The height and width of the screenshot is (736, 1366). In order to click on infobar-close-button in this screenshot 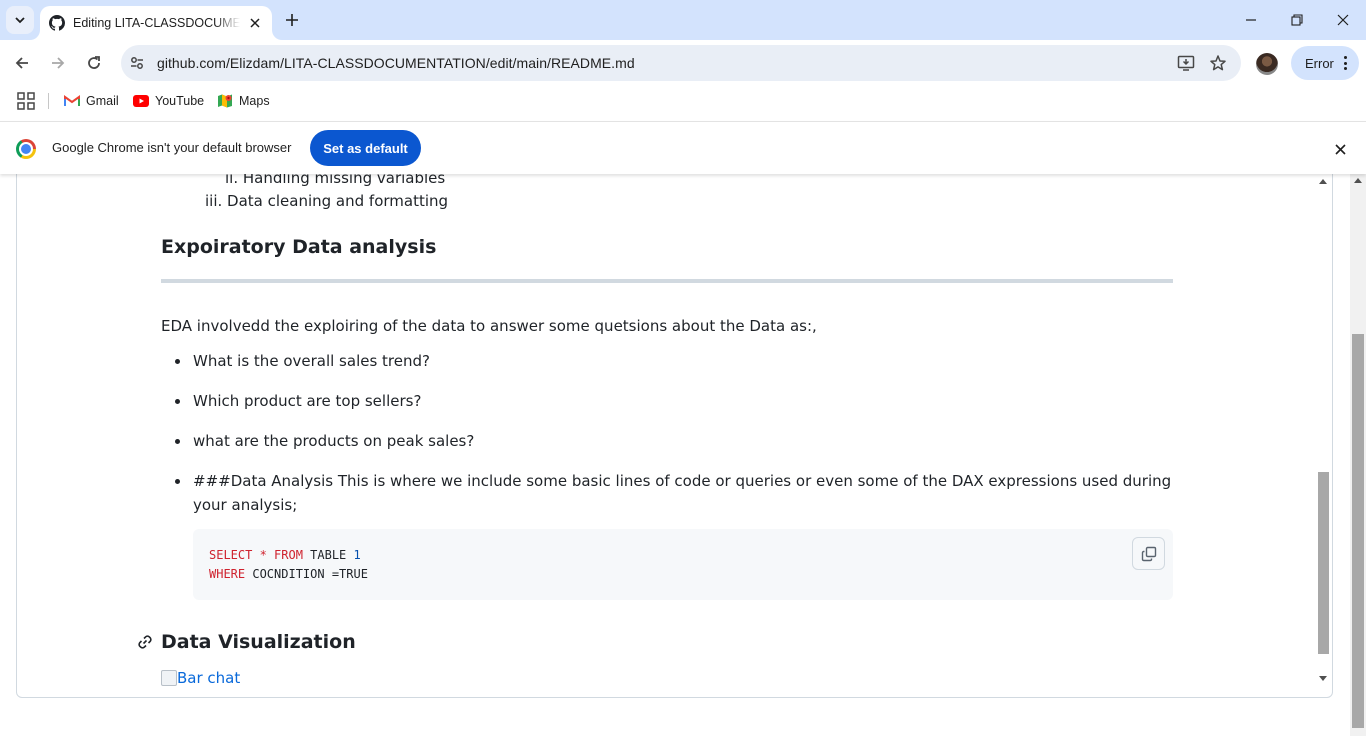, I will do `click(1340, 149)`.